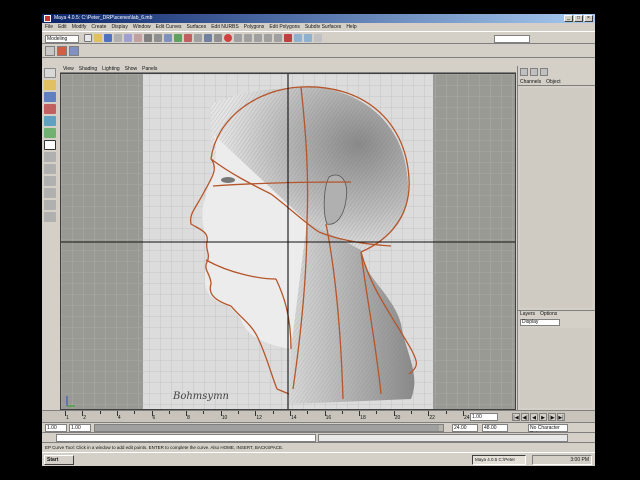 The image size is (640, 480). I want to click on maximize-button: □, so click(578, 18).